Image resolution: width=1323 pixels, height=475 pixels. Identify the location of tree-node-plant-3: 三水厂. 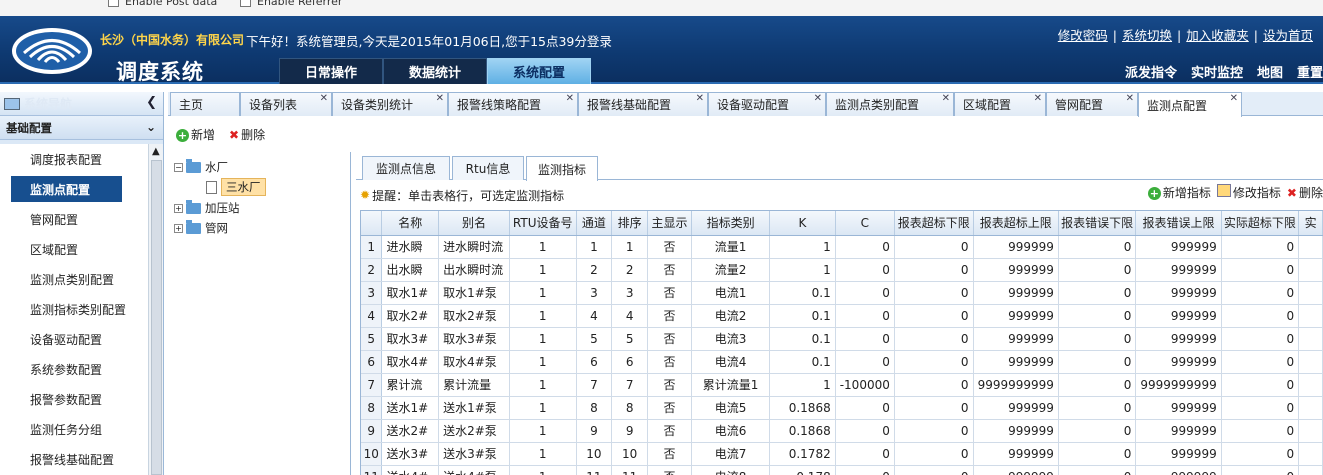
(236, 187).